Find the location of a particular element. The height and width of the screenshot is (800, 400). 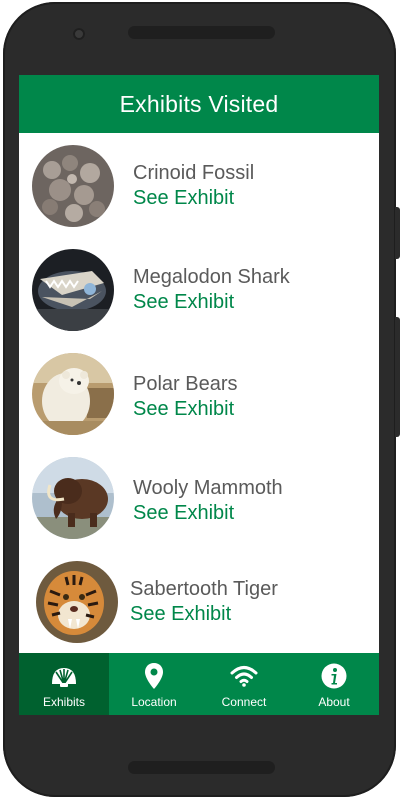

nav-exhibits: Exhibits is located at coordinates (64, 684).